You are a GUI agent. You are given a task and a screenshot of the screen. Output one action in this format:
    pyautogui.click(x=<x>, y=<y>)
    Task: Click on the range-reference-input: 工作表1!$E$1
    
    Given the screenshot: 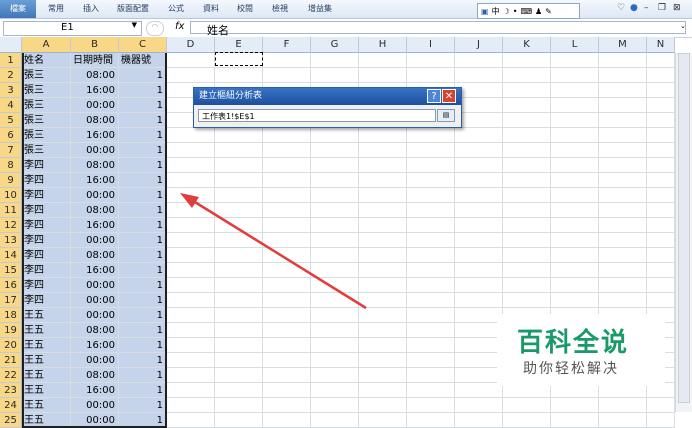 What is the action you would take?
    pyautogui.click(x=317, y=115)
    